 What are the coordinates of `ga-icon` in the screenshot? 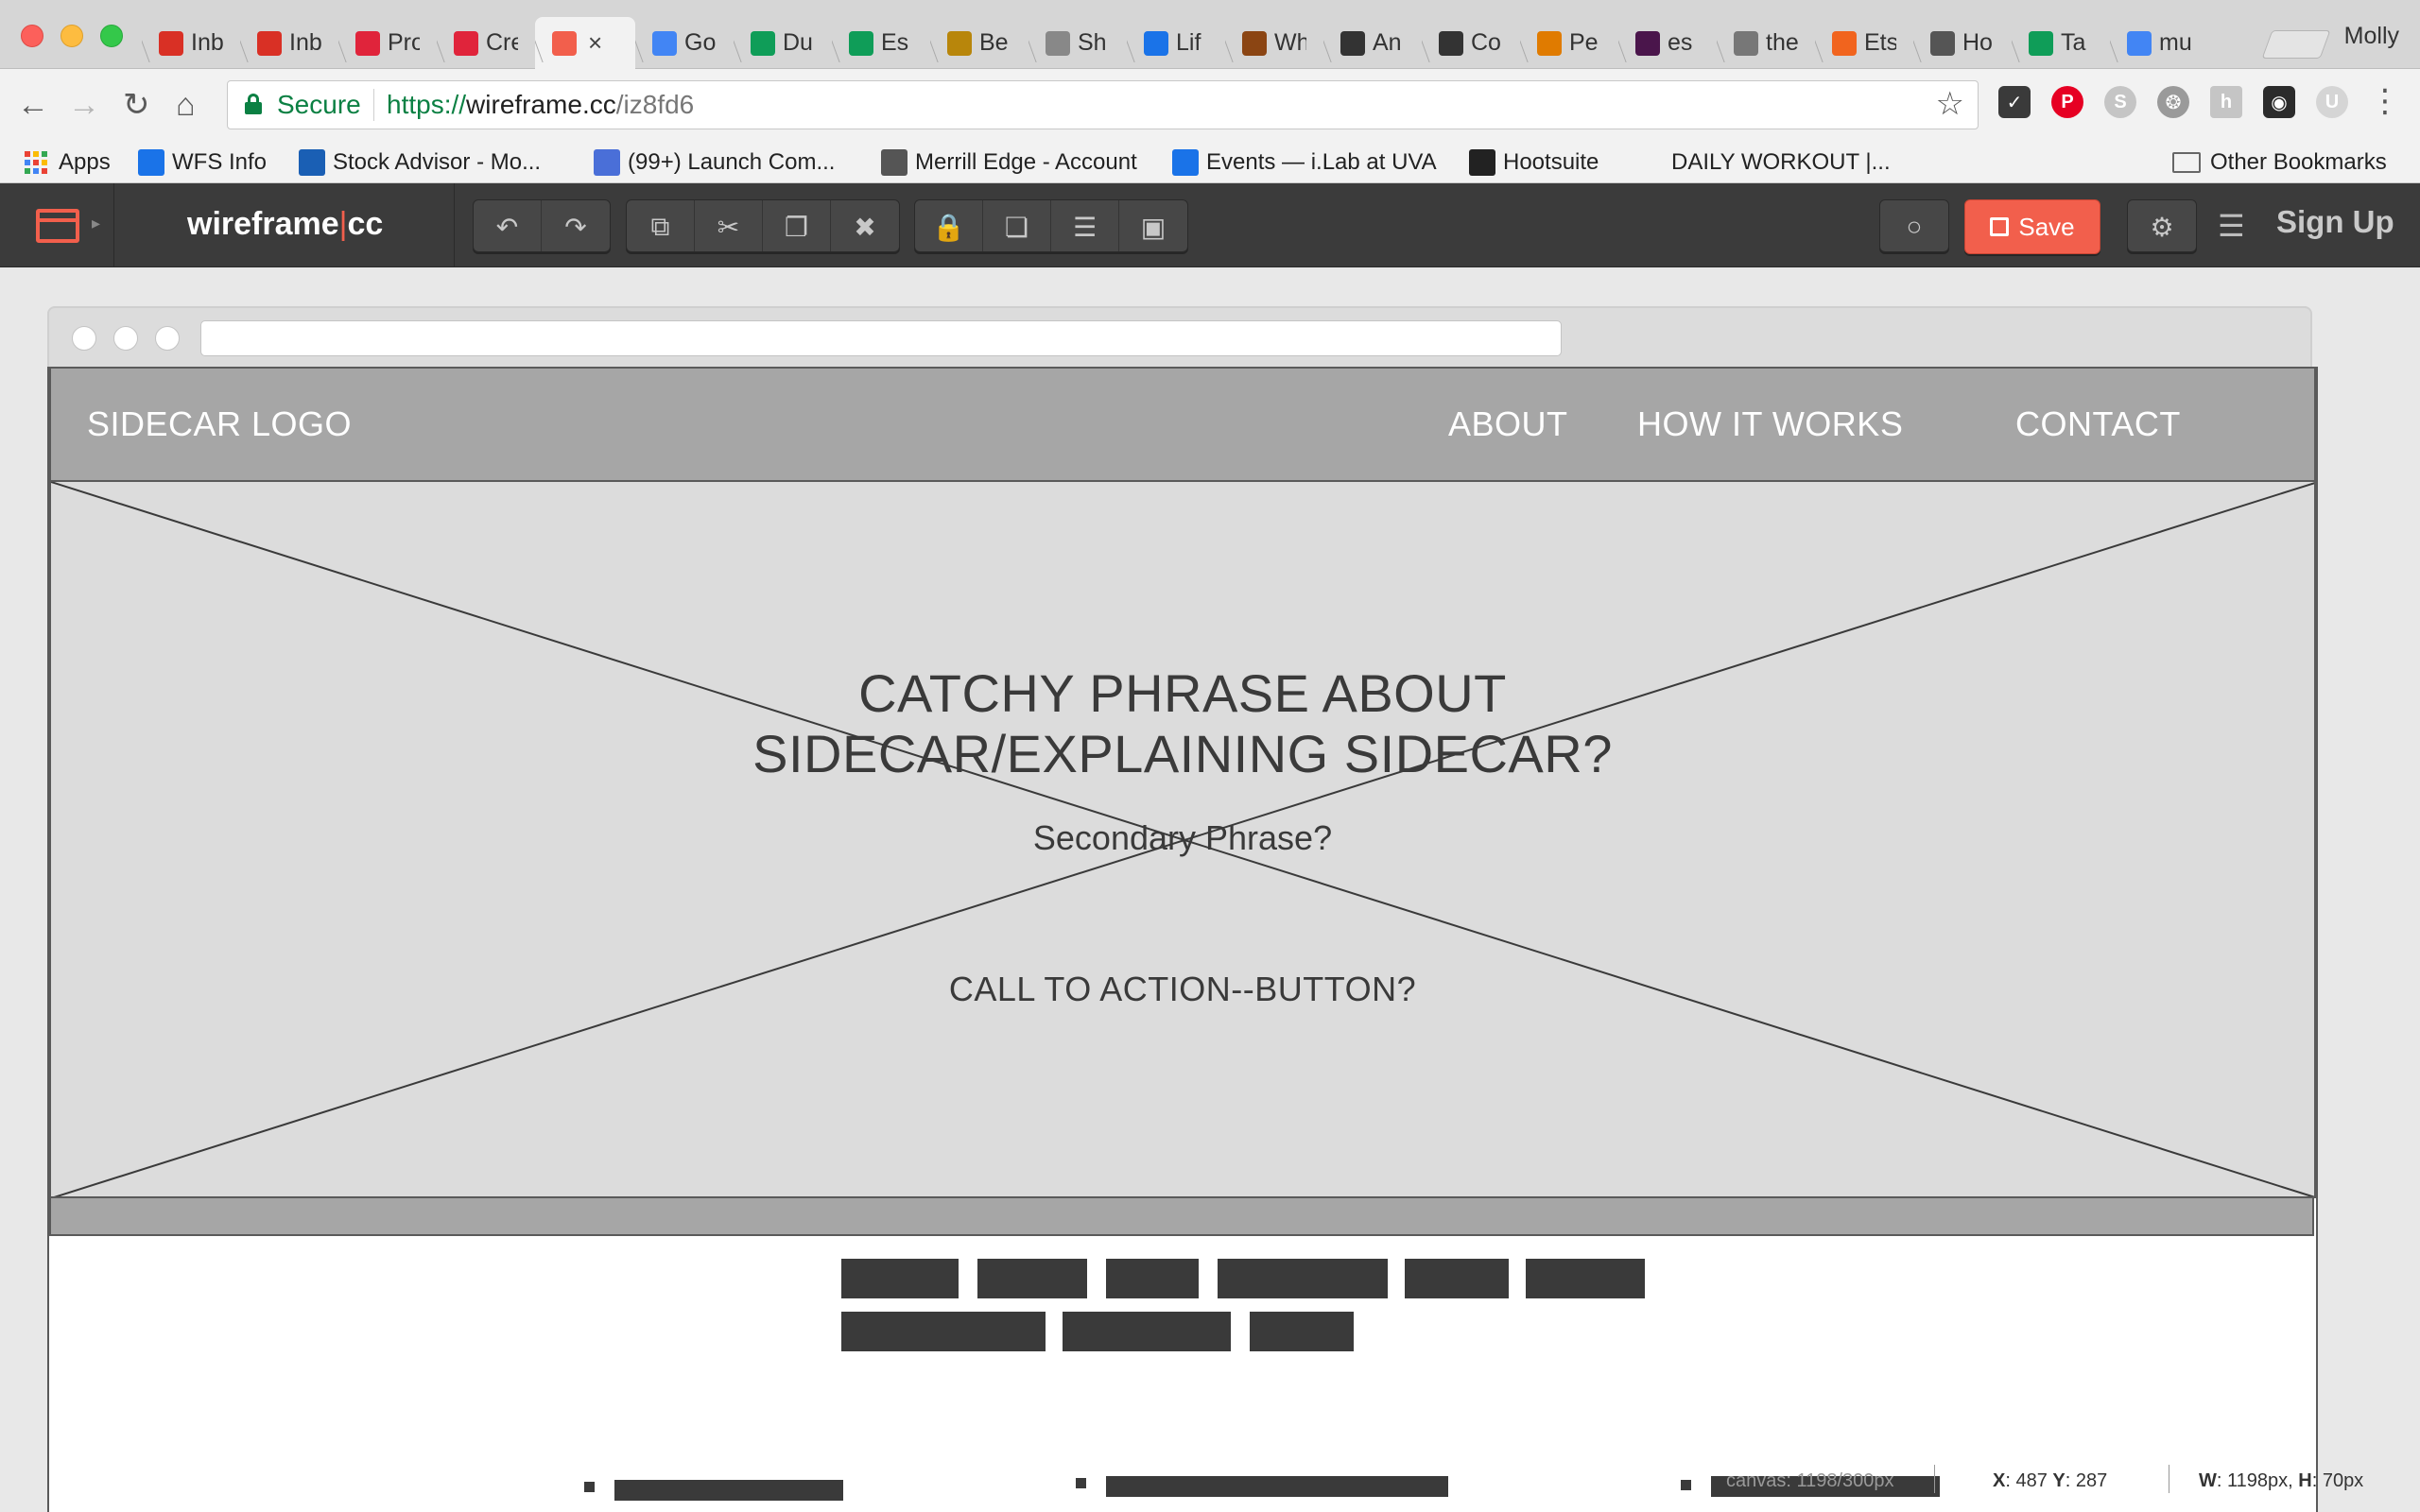 It's located at (367, 43).